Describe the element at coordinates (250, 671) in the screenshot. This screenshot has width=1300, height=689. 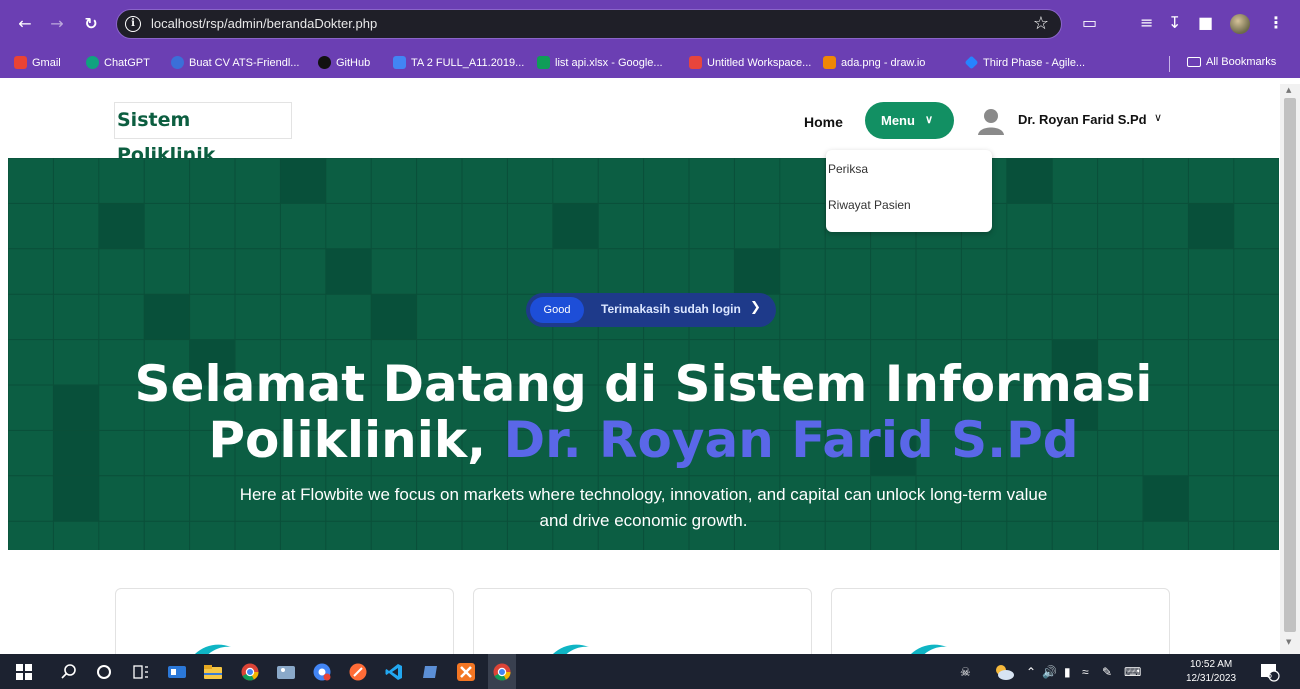
I see `chrome-icon` at that location.